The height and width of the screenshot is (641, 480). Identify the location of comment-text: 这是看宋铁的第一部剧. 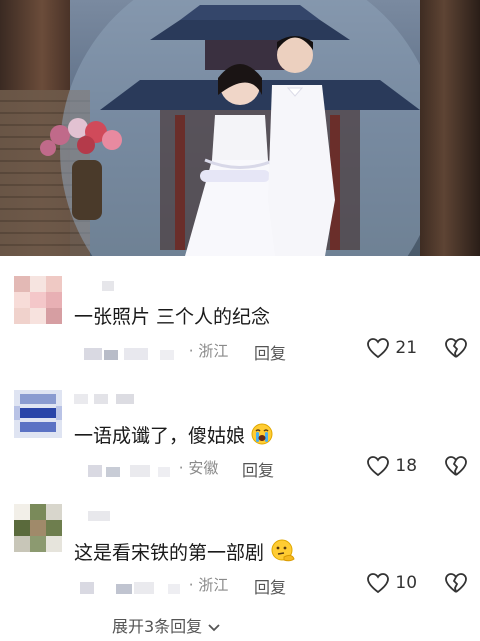
(185, 553).